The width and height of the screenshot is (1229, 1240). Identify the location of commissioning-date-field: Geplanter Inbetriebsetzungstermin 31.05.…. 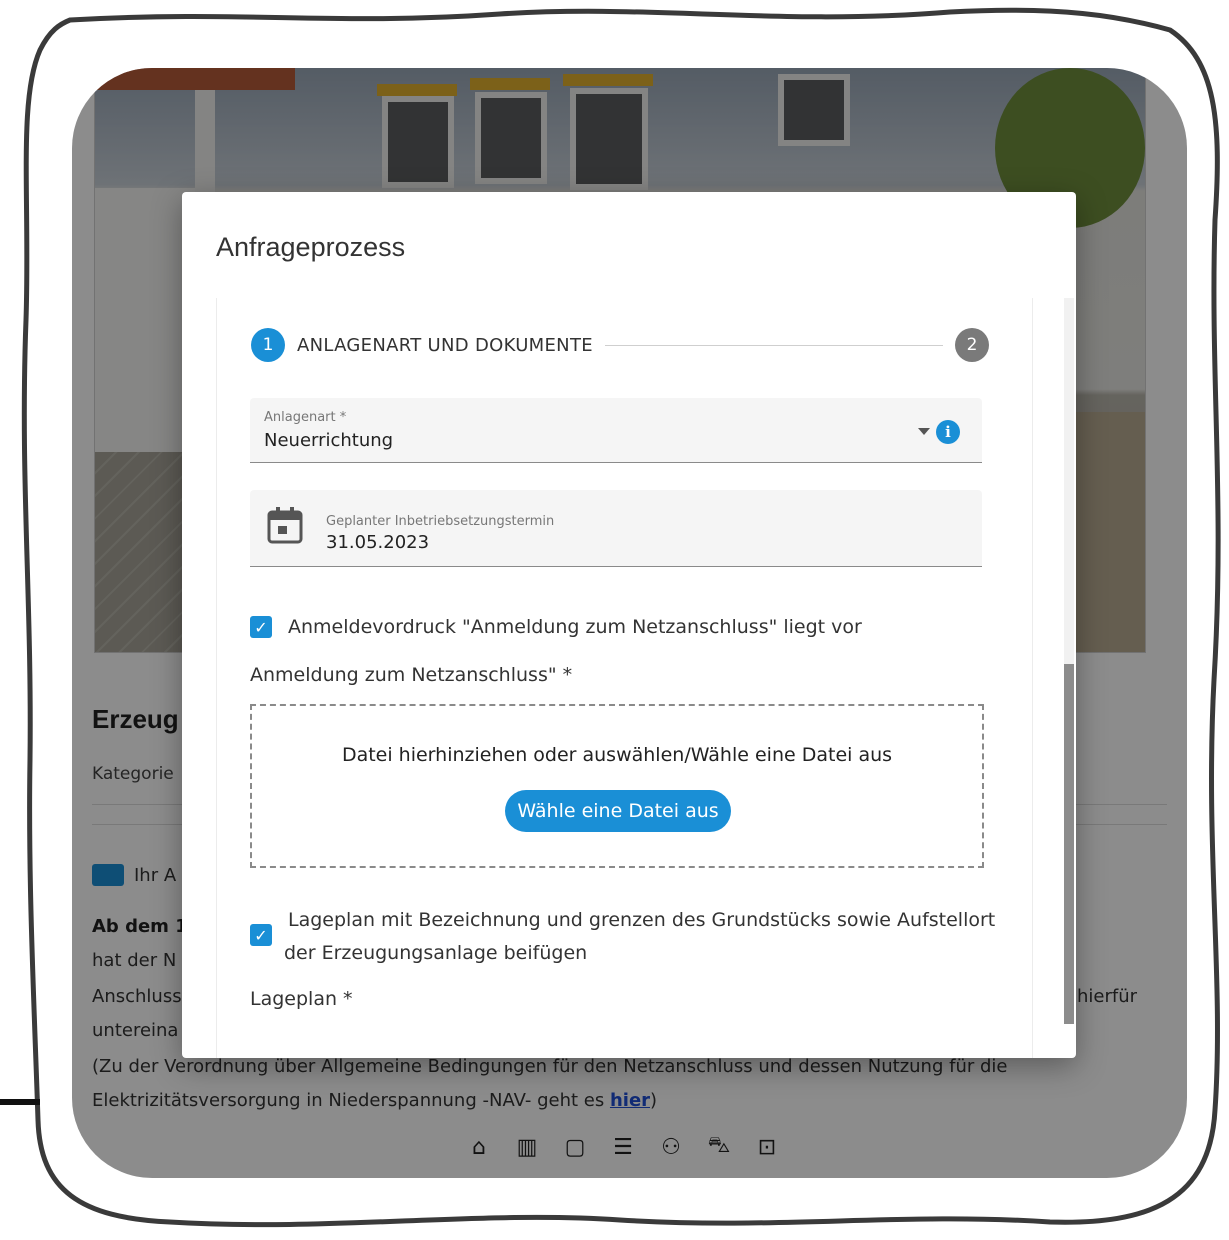
(616, 528).